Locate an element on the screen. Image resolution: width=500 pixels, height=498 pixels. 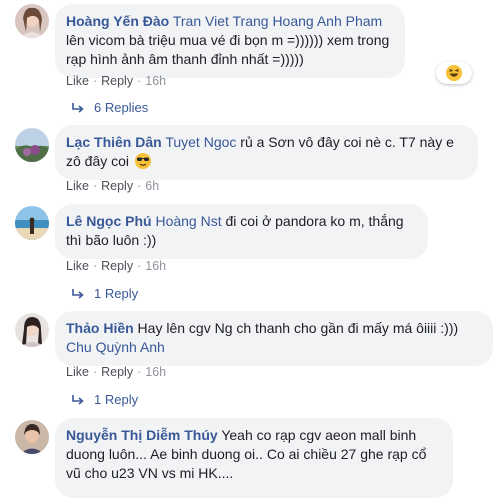
laughing-emoji-icon is located at coordinates (454, 73).